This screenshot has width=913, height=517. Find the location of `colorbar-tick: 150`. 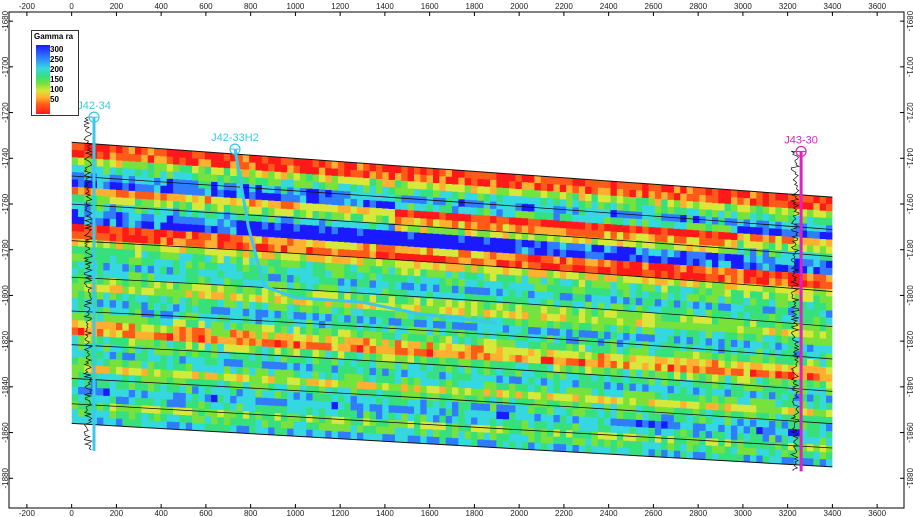

colorbar-tick: 150 is located at coordinates (57, 79).